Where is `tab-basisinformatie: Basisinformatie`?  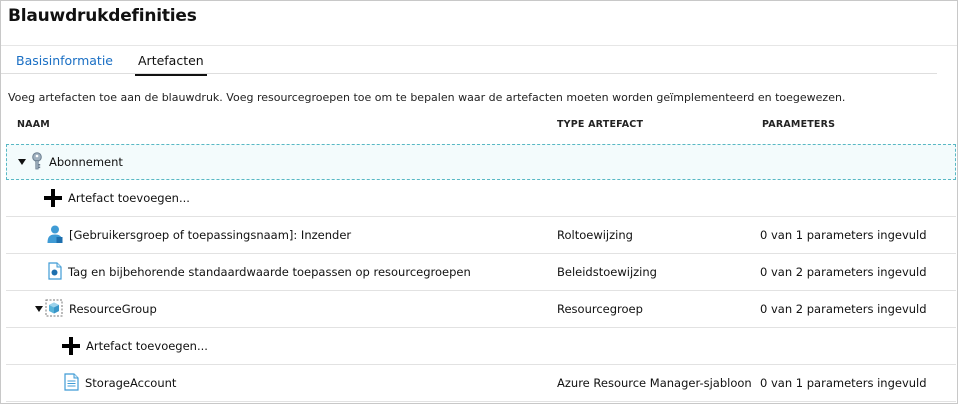
tab-basisinformatie: Basisinformatie is located at coordinates (64, 60).